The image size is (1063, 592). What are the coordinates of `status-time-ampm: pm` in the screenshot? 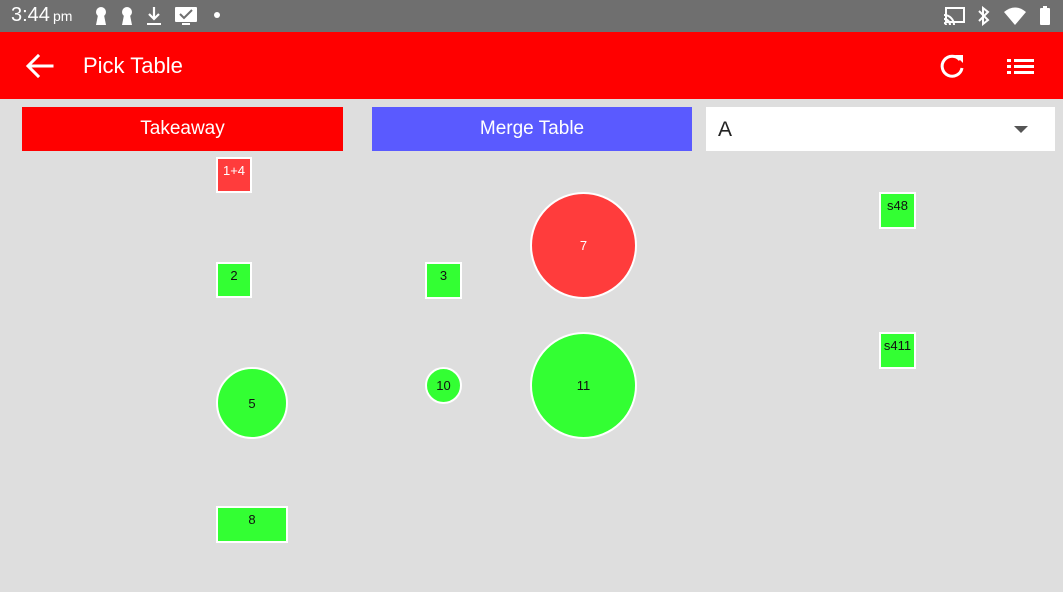 It's located at (62, 16).